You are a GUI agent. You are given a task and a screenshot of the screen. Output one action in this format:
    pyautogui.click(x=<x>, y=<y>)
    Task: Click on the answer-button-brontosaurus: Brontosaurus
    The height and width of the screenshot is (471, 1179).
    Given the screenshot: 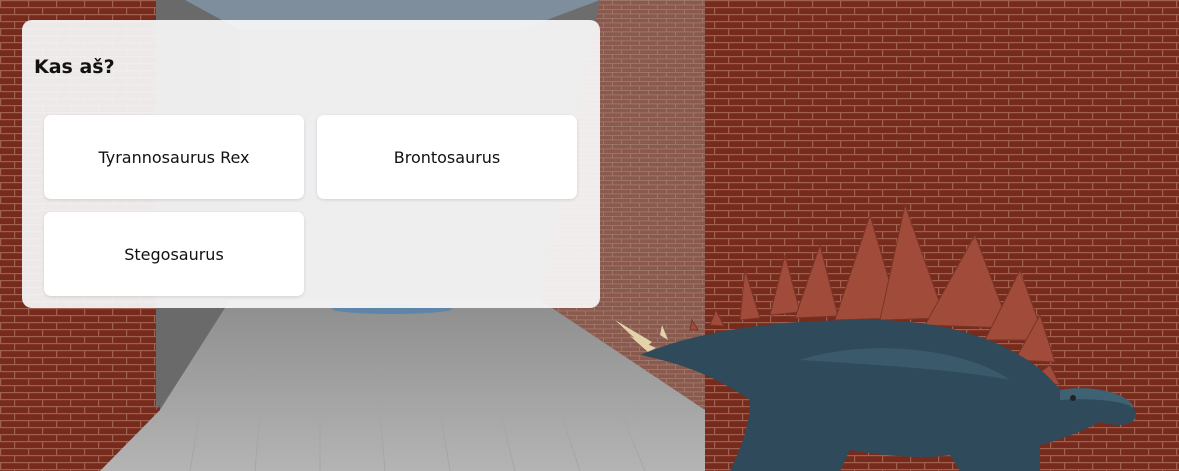 What is the action you would take?
    pyautogui.click(x=447, y=157)
    